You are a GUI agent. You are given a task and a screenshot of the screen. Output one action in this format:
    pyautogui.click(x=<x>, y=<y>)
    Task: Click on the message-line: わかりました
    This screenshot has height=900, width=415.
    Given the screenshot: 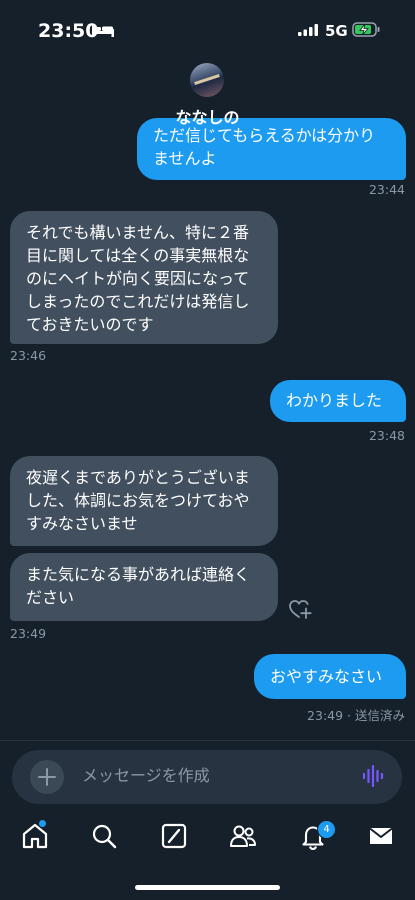 What is the action you would take?
    pyautogui.click(x=334, y=400)
    